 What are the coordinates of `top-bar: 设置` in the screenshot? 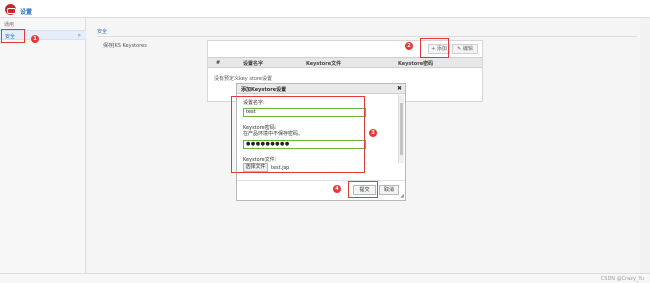 It's located at (325, 9).